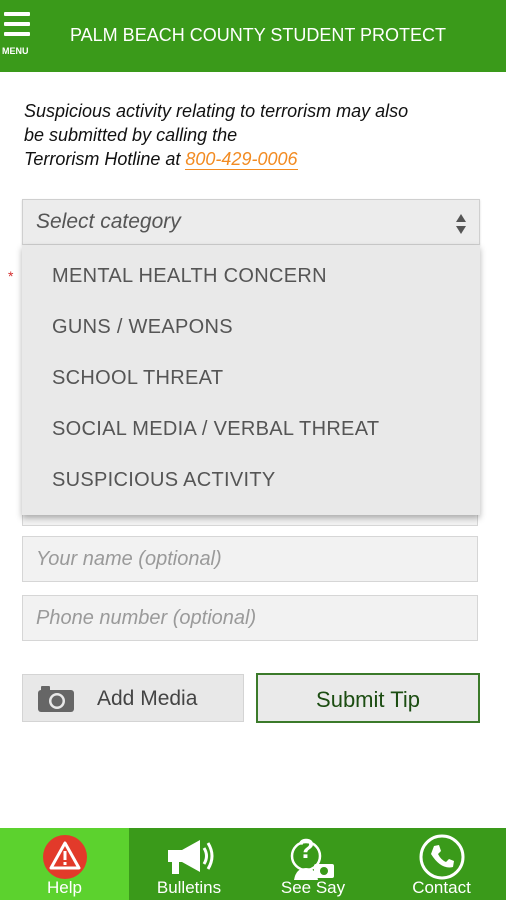 The width and height of the screenshot is (506, 900). I want to click on bottom-tab-bar: Help Bulletins ? See Say Contact, so click(253, 864).